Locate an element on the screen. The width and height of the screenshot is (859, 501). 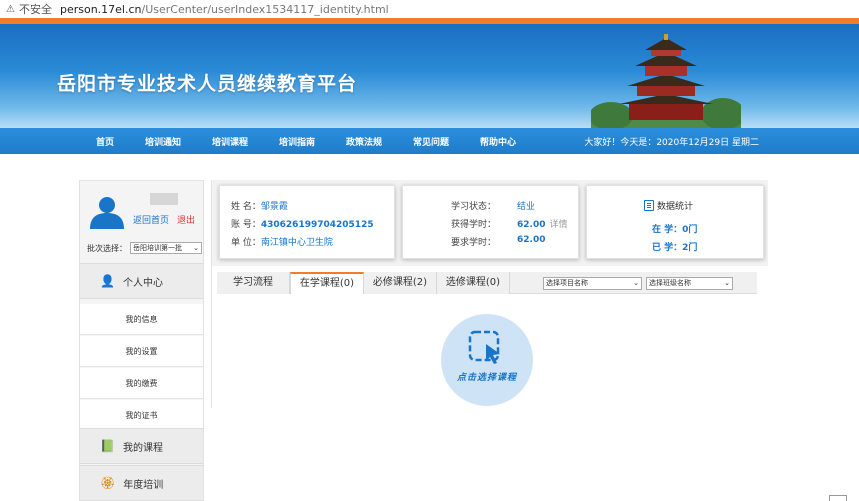
status-value: 结业 is located at coordinates (526, 207).